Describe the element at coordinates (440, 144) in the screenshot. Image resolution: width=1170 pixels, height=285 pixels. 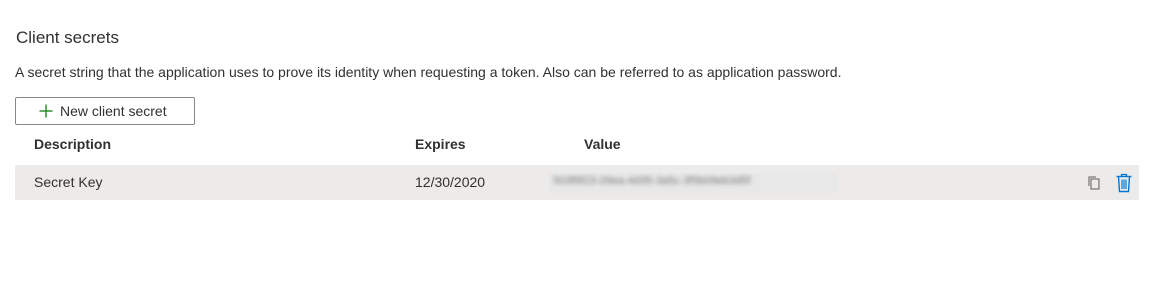
I see `column-header-expires: Expires` at that location.